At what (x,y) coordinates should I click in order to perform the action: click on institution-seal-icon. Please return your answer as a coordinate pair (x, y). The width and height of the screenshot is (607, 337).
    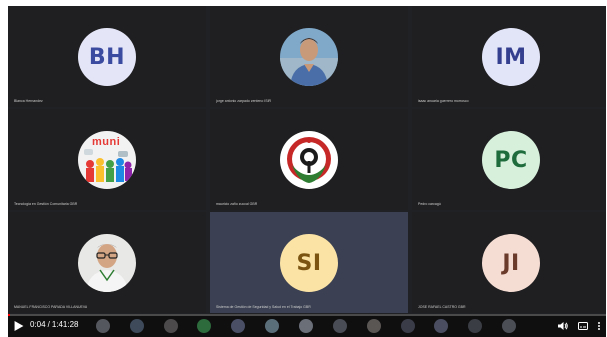
    Looking at the image, I should click on (309, 160).